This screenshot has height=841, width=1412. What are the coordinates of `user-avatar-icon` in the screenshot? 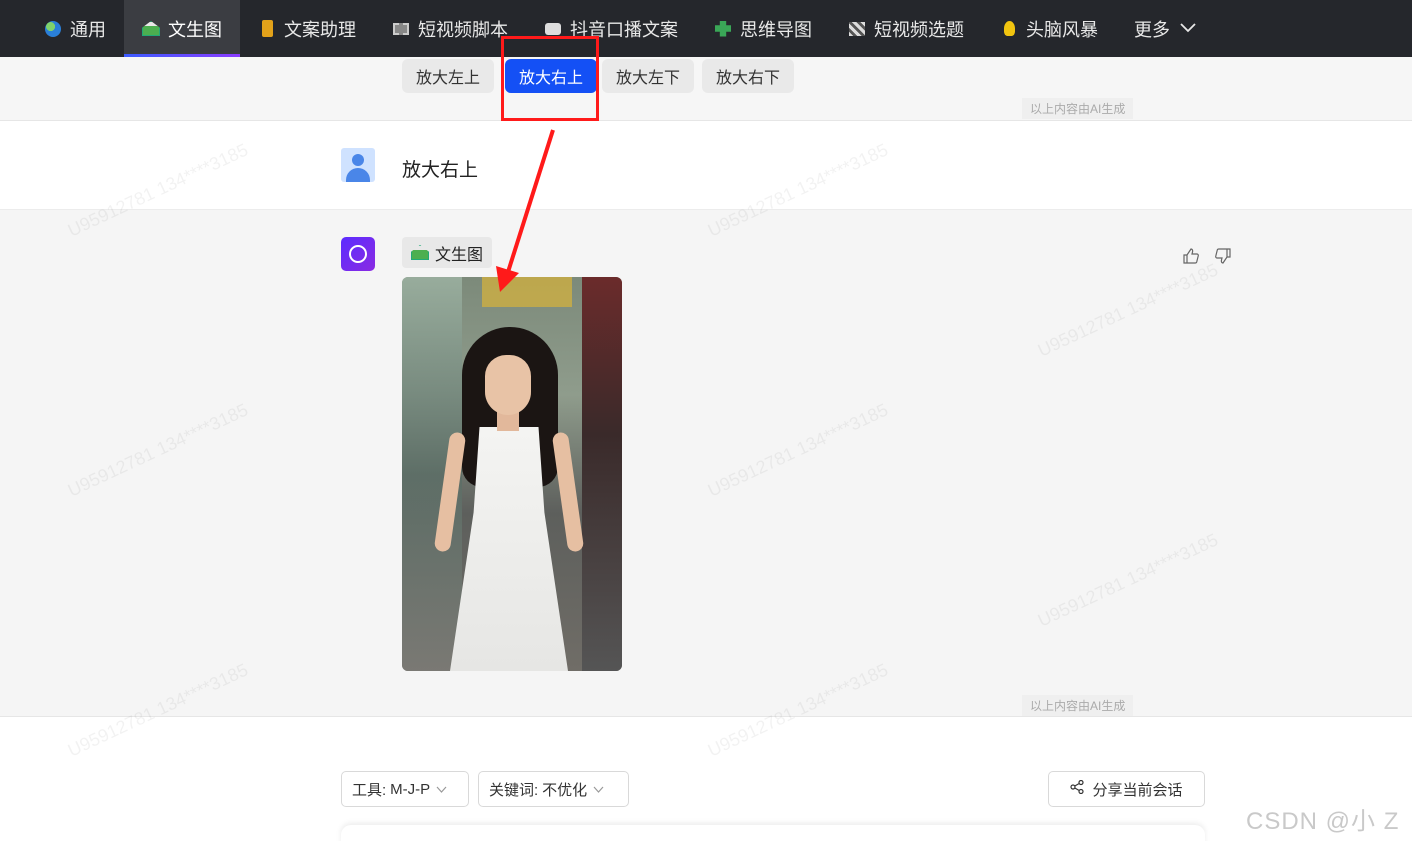 It's located at (358, 165).